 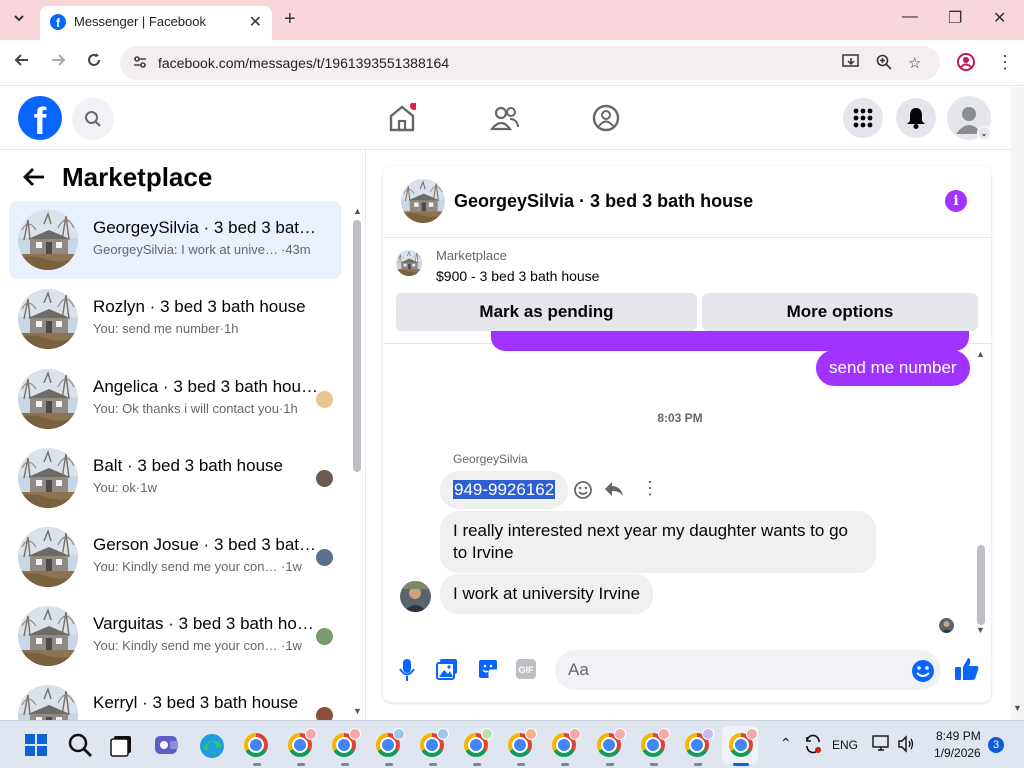 I want to click on chrome-icon, so click(x=256, y=745).